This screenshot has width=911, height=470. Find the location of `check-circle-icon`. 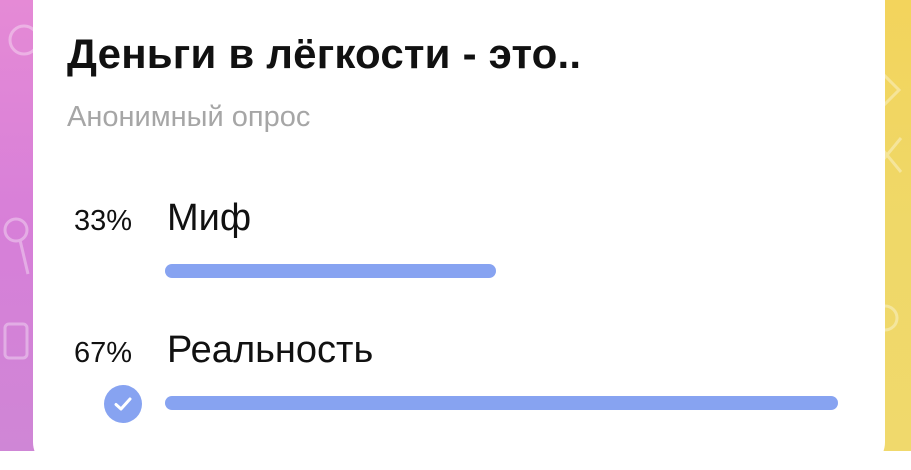

check-circle-icon is located at coordinates (123, 404).